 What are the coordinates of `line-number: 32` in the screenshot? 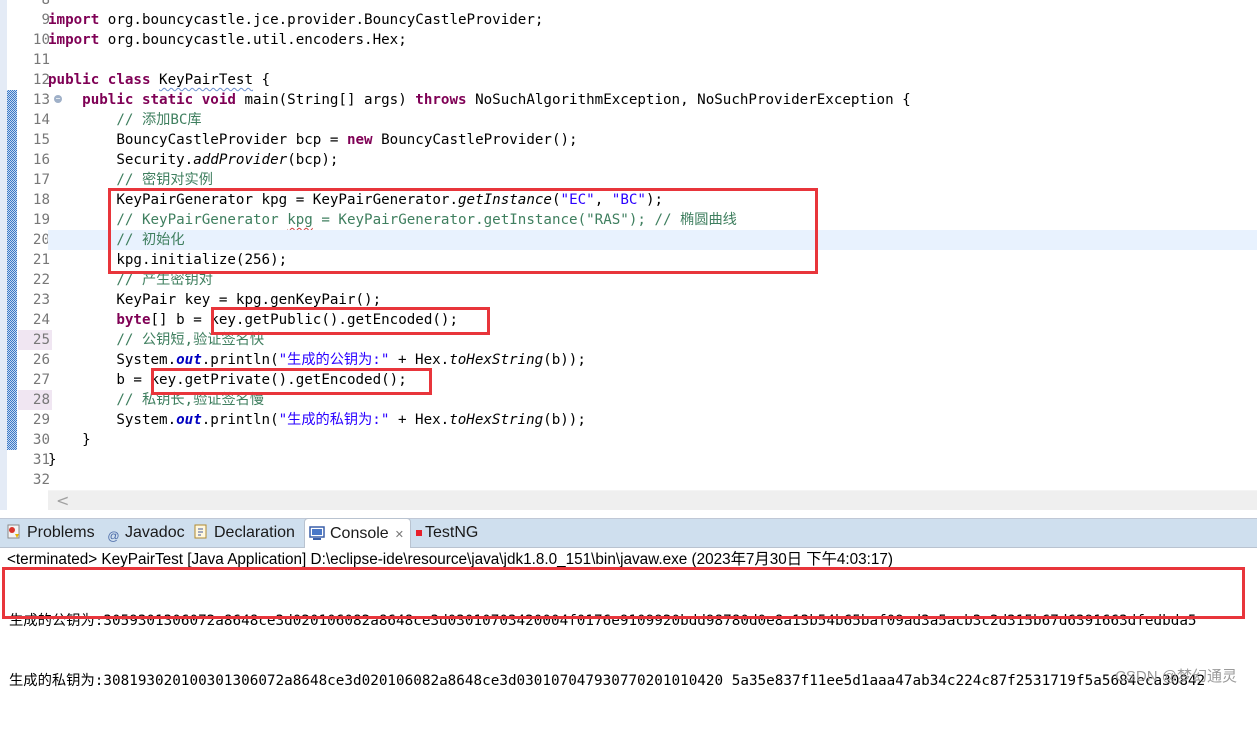 It's located at (41, 480).